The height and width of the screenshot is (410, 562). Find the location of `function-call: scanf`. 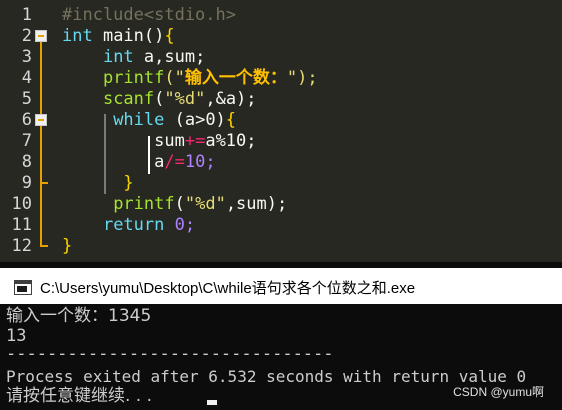

function-call: scanf is located at coordinates (128, 99).